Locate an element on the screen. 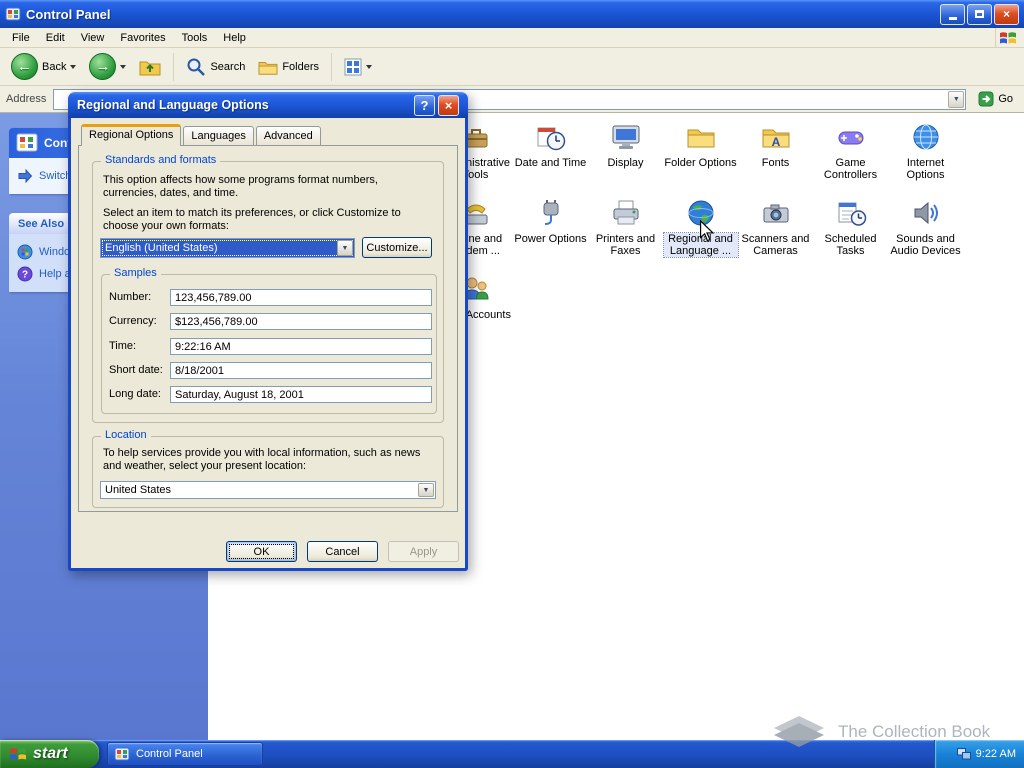  back-label: Back is located at coordinates (54, 66).